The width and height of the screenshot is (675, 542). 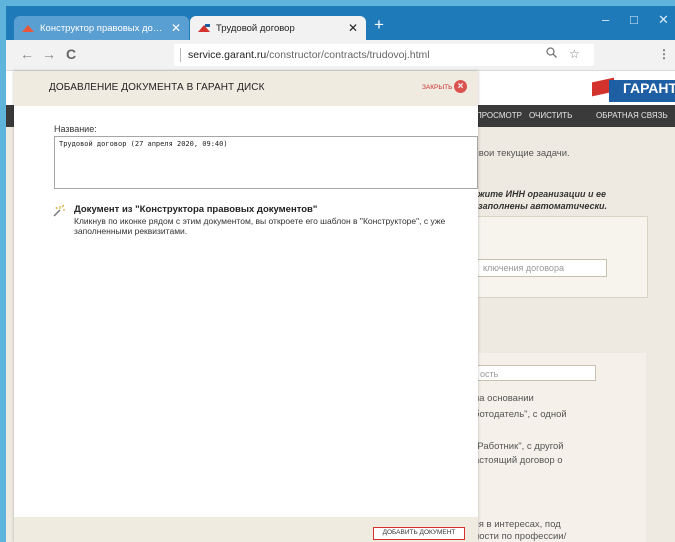 What do you see at coordinates (519, 446) in the screenshot?
I see `body-line: "Работник", с другой` at bounding box center [519, 446].